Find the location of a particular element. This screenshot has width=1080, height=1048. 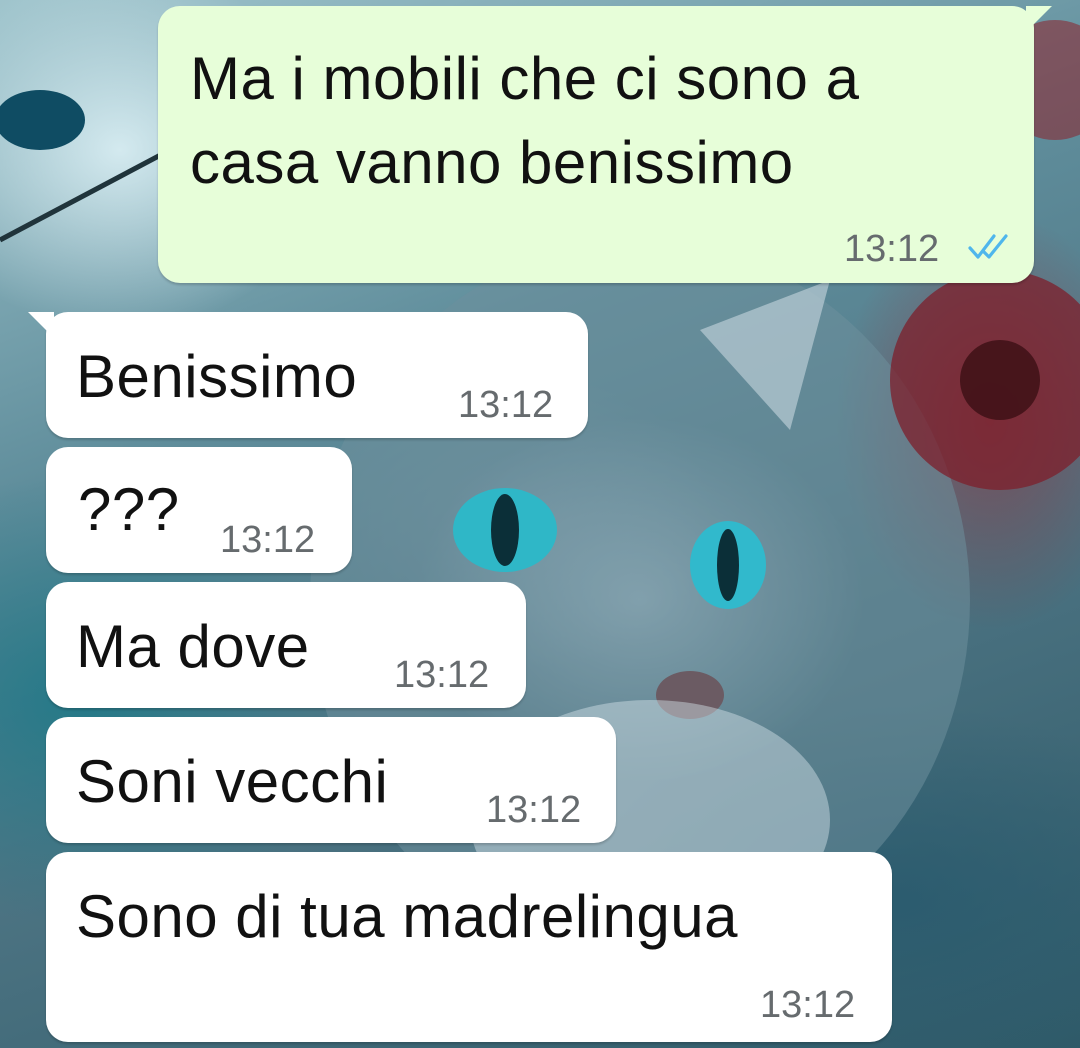

incoming-message-bubble: Soni vecchi 13:12 is located at coordinates (331, 780).